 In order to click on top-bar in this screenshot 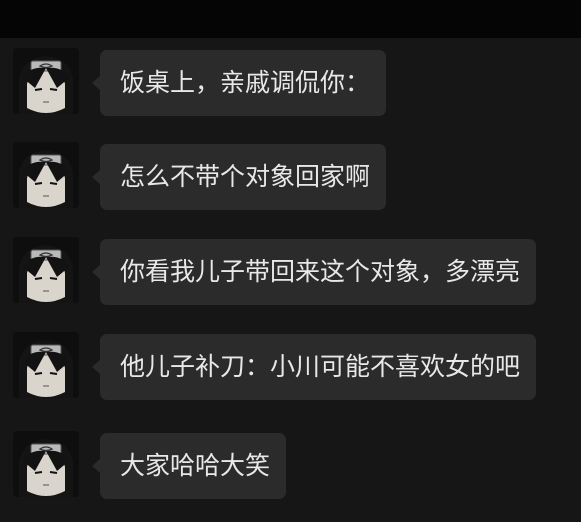, I will do `click(290, 19)`.